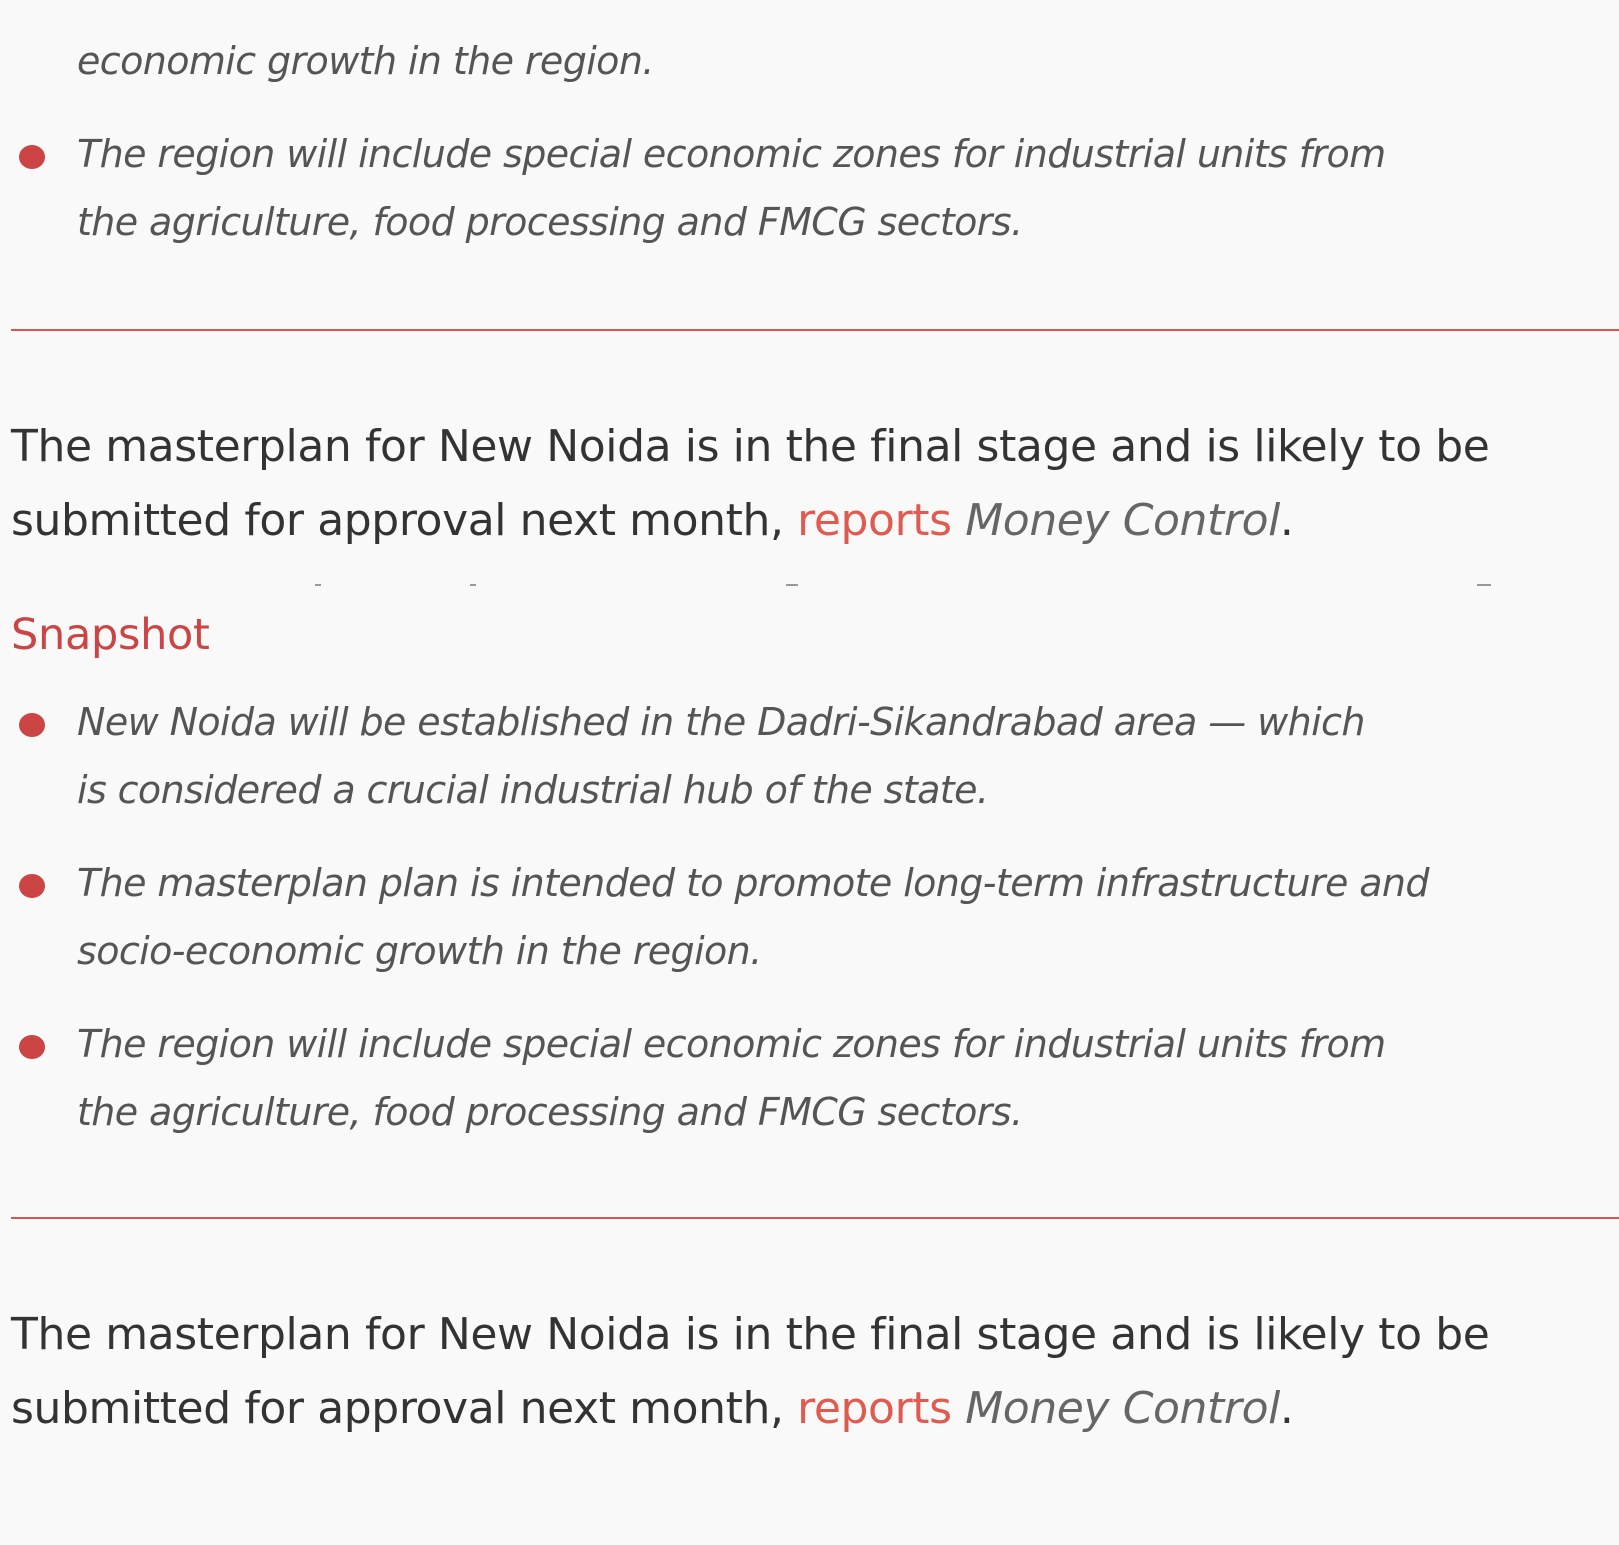  Describe the element at coordinates (365, 61) in the screenshot. I see `list-item-text: economic growth in the region.` at that location.